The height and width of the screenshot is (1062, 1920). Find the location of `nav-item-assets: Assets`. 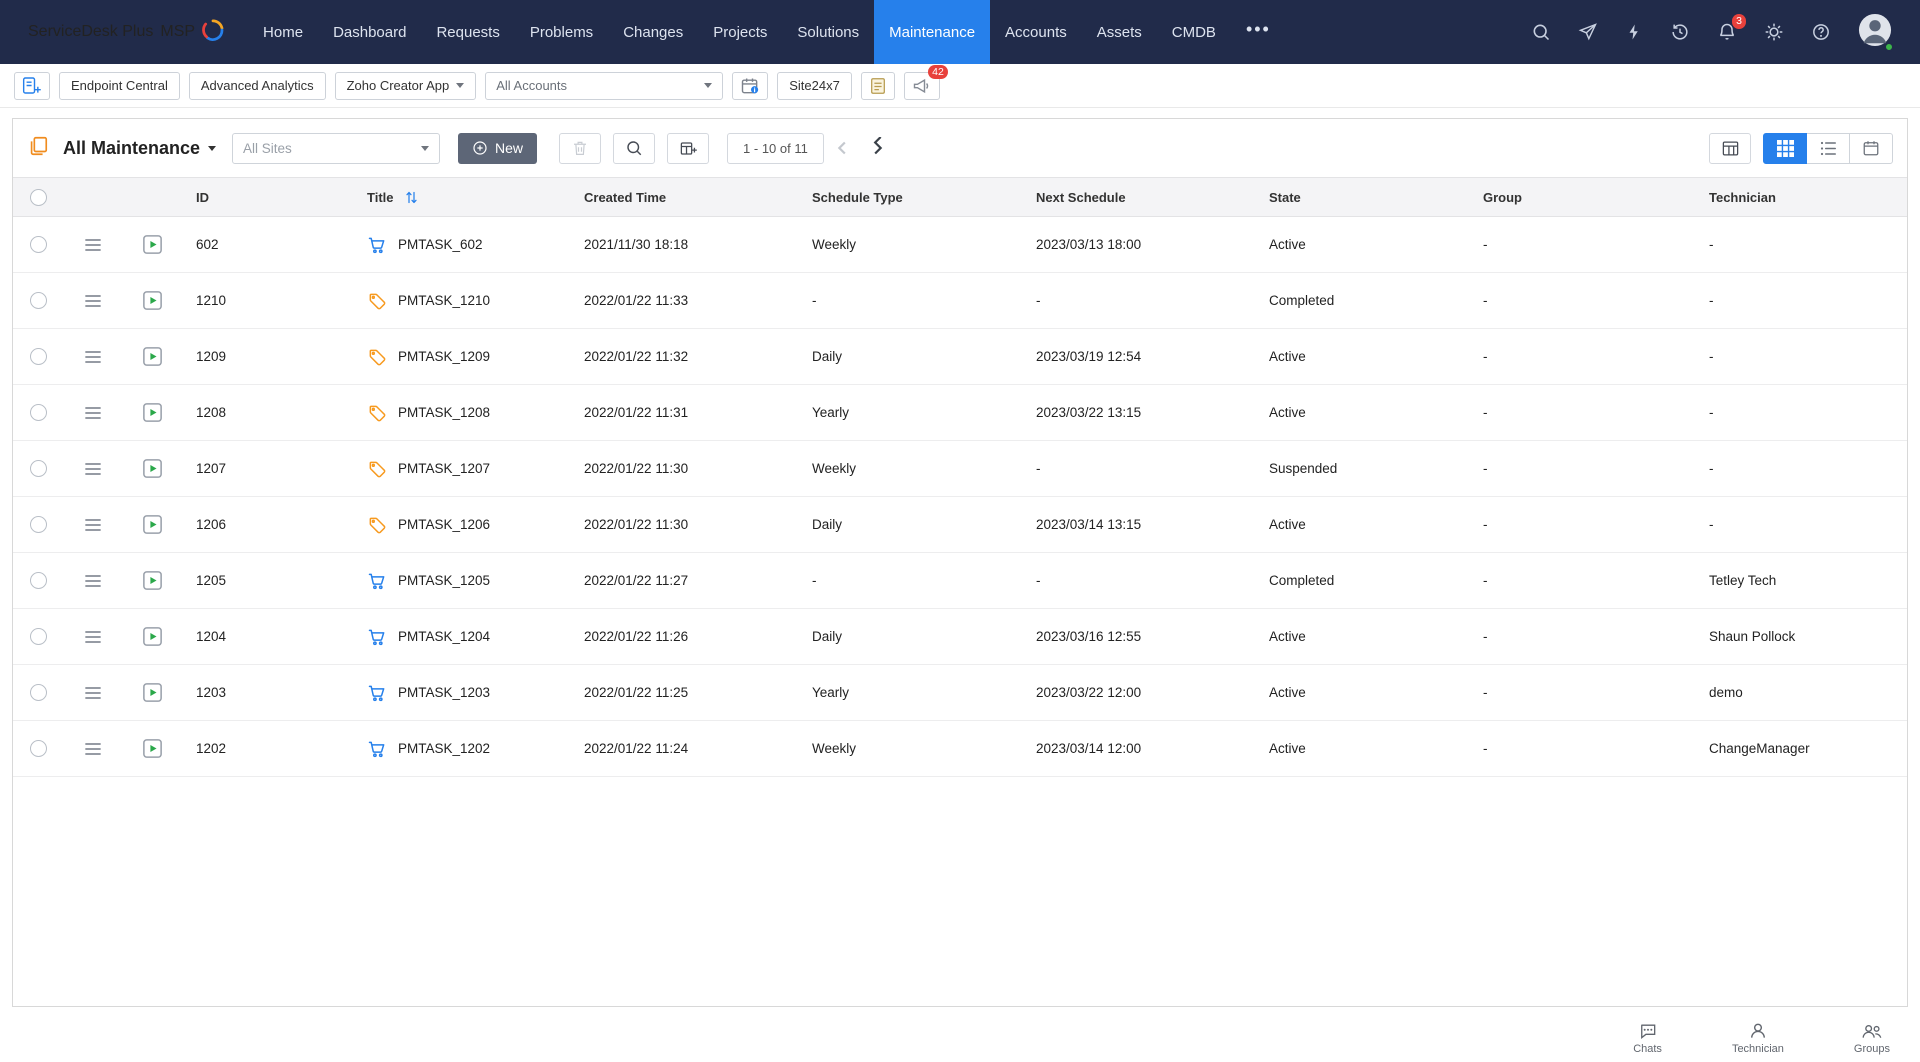

nav-item-assets: Assets is located at coordinates (1119, 32).